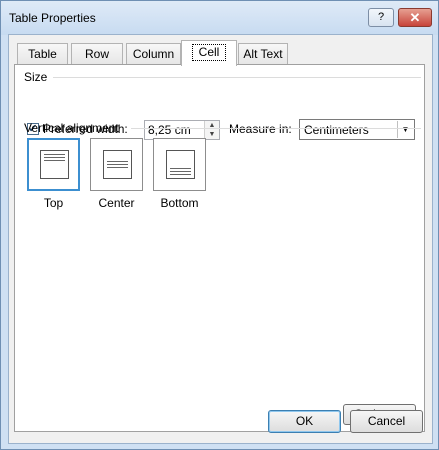 Image resolution: width=439 pixels, height=450 pixels. I want to click on title-bar: Table Properties ? ✕, so click(219, 18).